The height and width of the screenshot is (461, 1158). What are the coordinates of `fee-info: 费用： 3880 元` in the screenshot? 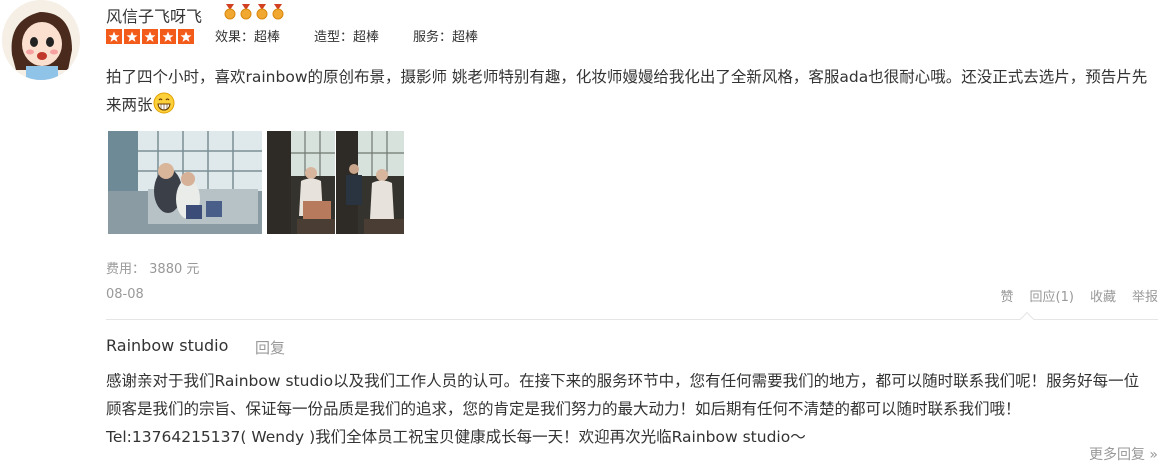 It's located at (152, 267).